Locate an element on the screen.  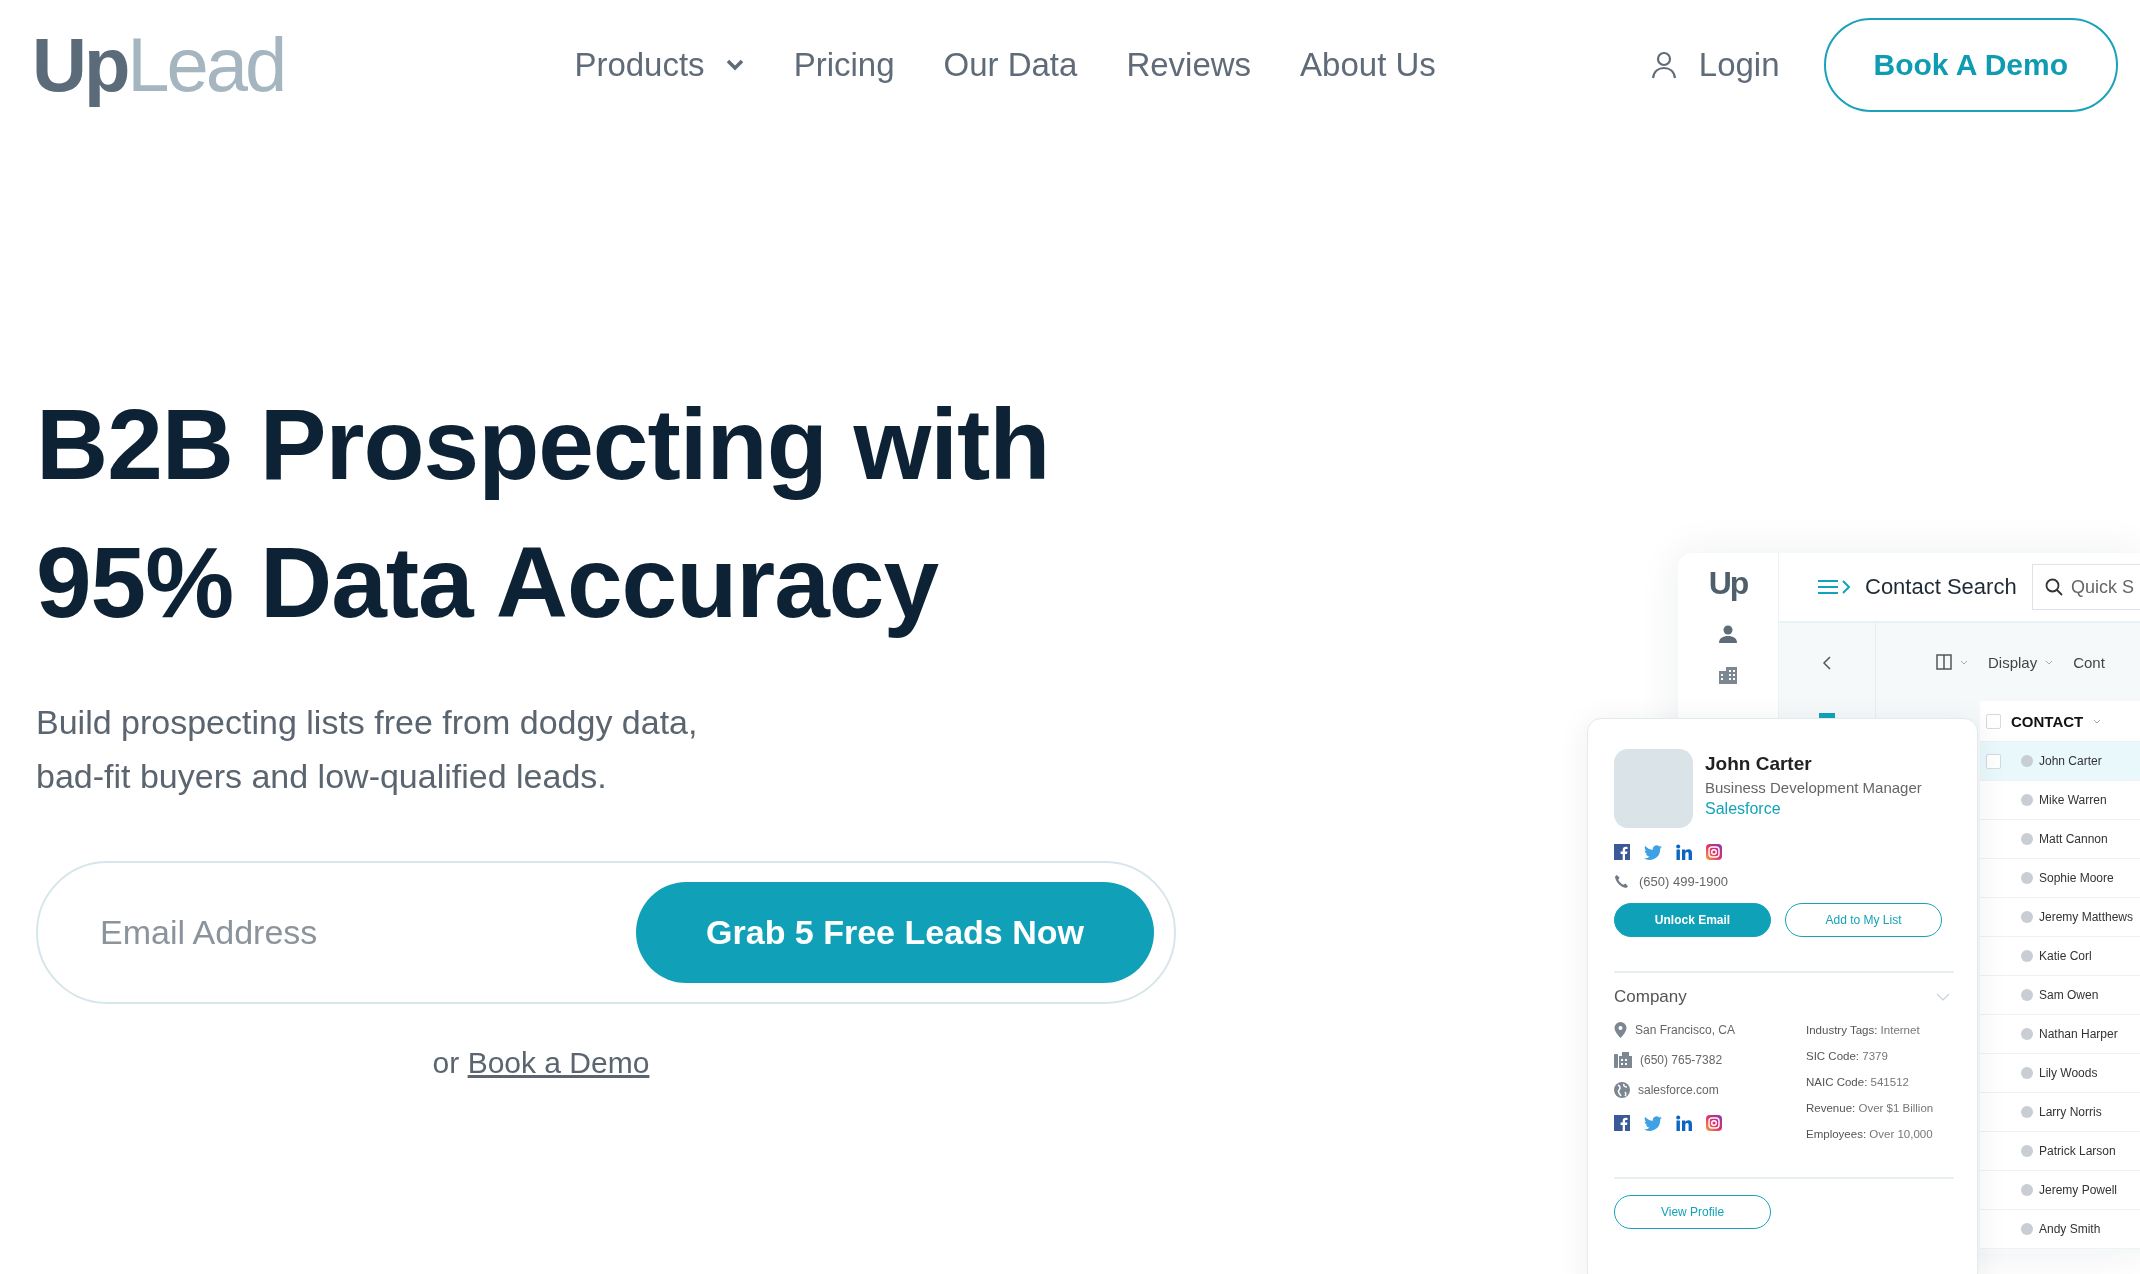
quick-search-field: Quick S is located at coordinates (2085, 587).